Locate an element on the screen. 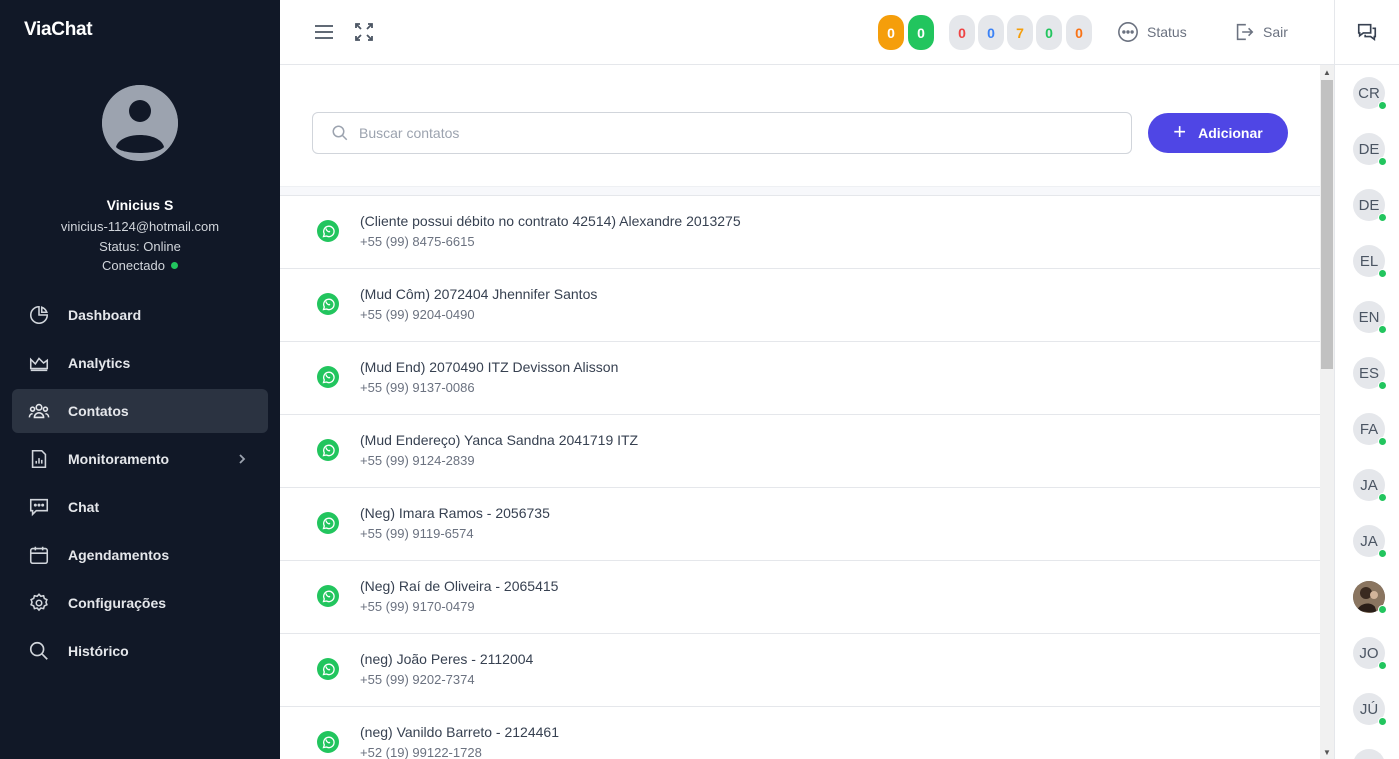  online-user-avatar: JO is located at coordinates (1370, 653).